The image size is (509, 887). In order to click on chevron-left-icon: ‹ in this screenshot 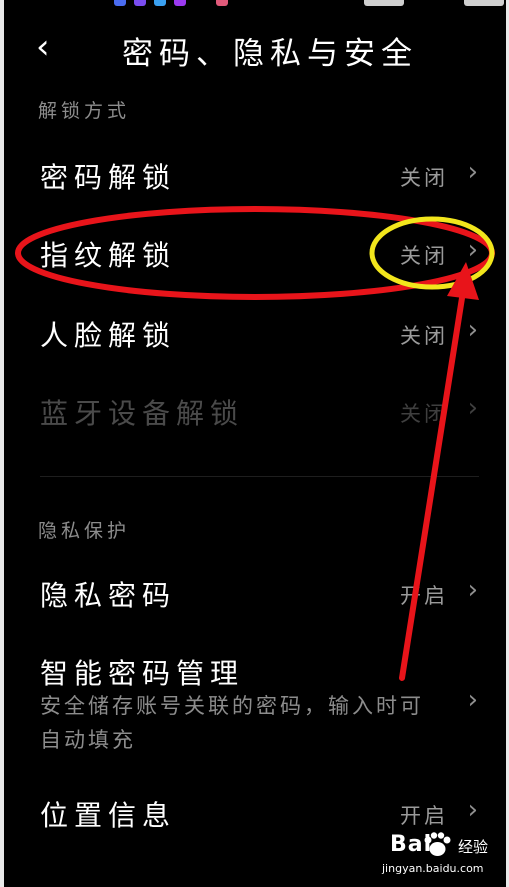, I will do `click(43, 47)`.